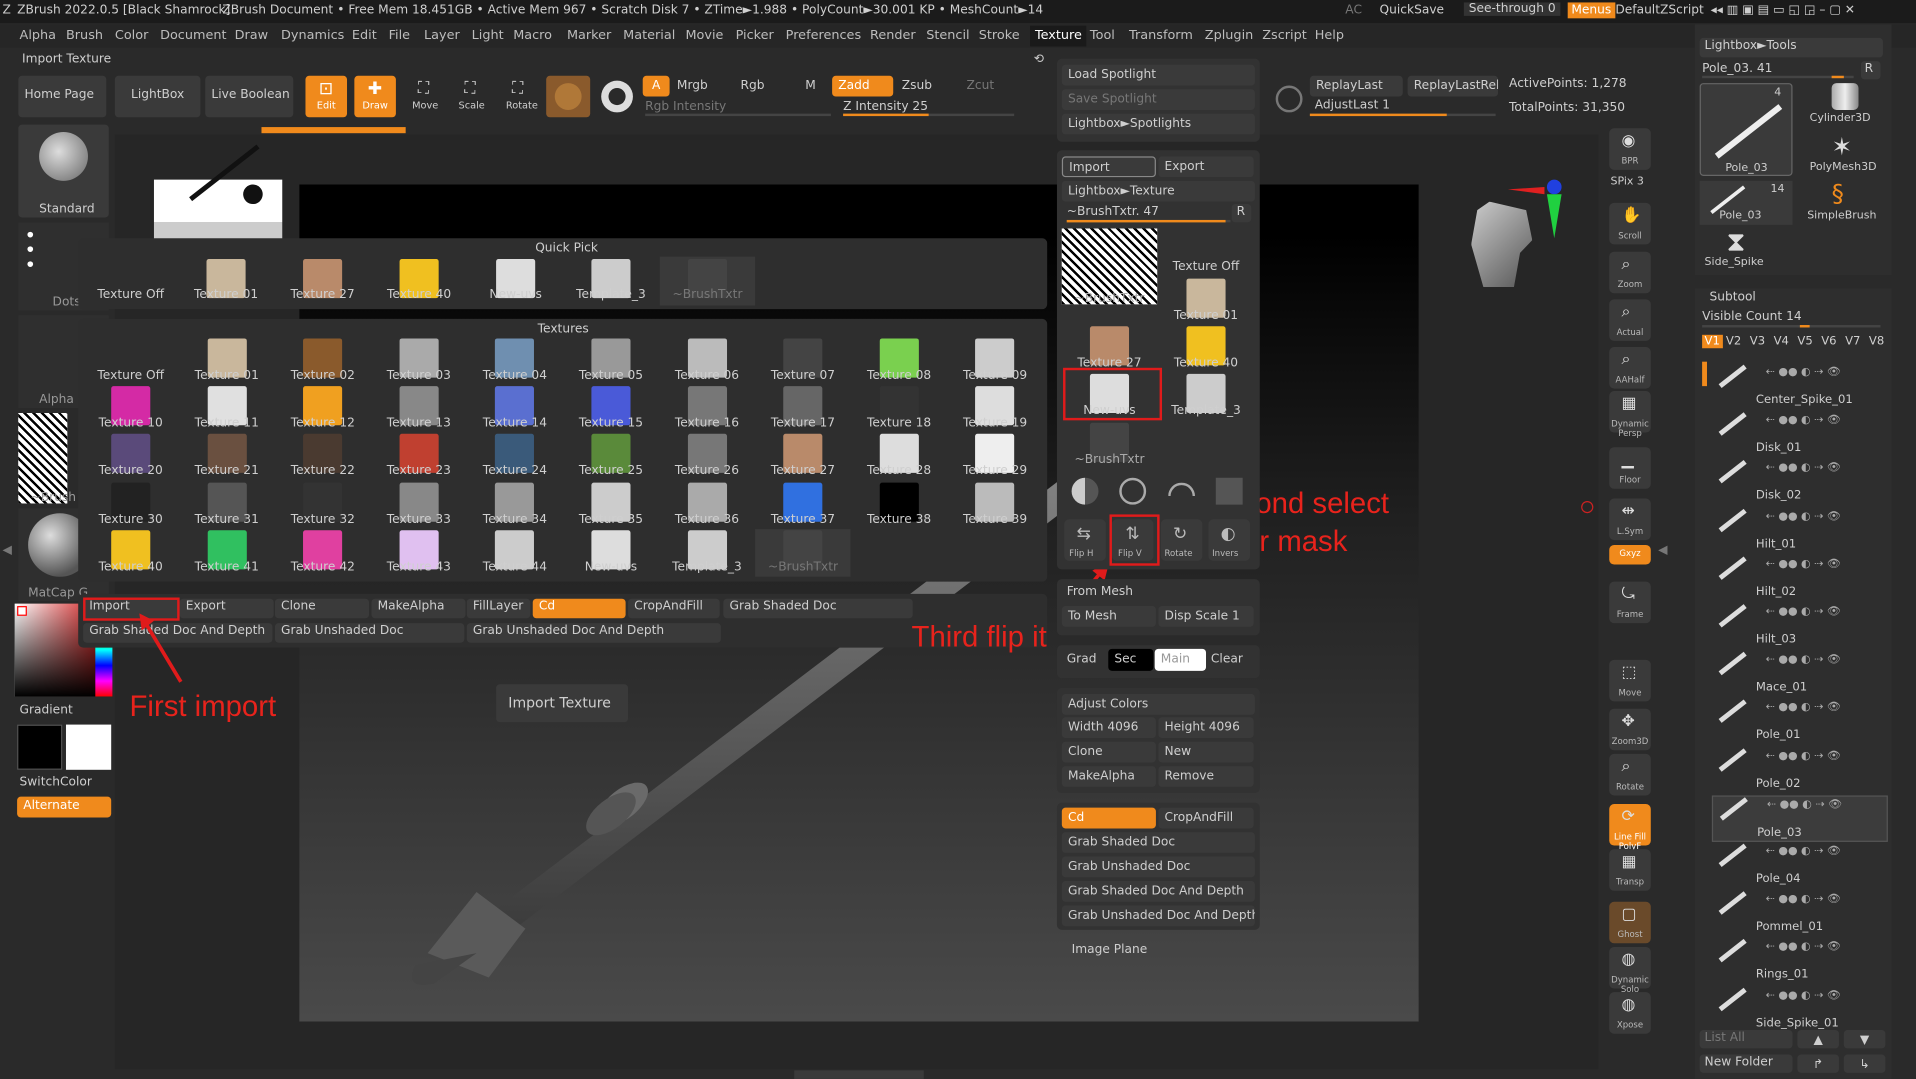 This screenshot has height=1079, width=1916. I want to click on tool-pole03-small: 14 Pole_03, so click(1746, 202).